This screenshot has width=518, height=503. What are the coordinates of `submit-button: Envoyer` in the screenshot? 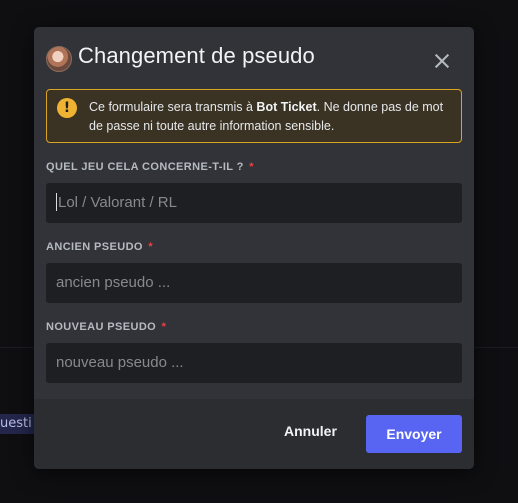 It's located at (414, 434).